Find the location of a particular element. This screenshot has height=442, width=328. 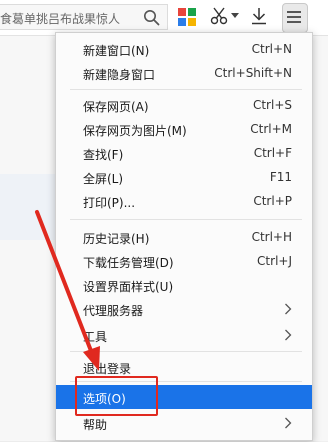

annotation-highlight-box is located at coordinates (116, 396).